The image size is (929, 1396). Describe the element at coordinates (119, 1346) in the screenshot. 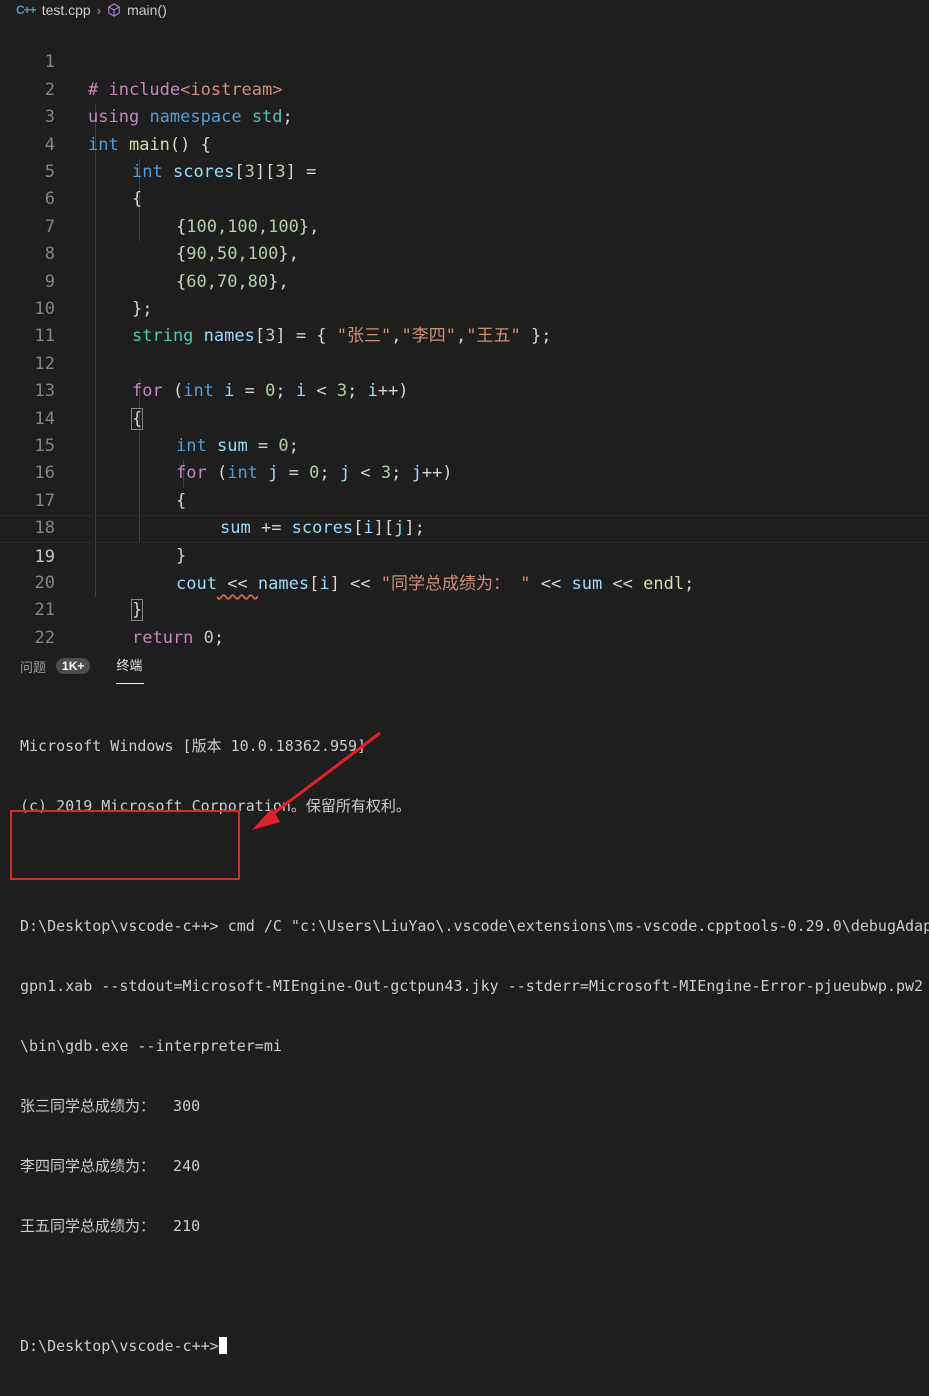

I see `terminal-prompt: D:\Desktop\vscode-c++>` at that location.